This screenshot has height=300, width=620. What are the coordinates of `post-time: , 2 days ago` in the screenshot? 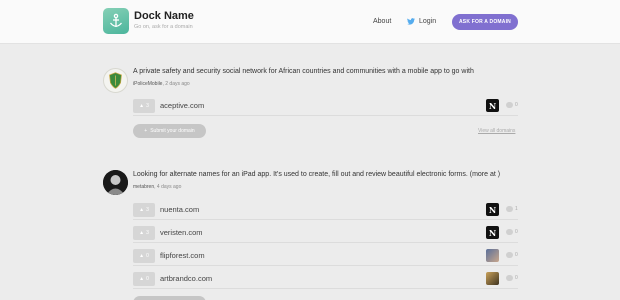 It's located at (176, 84).